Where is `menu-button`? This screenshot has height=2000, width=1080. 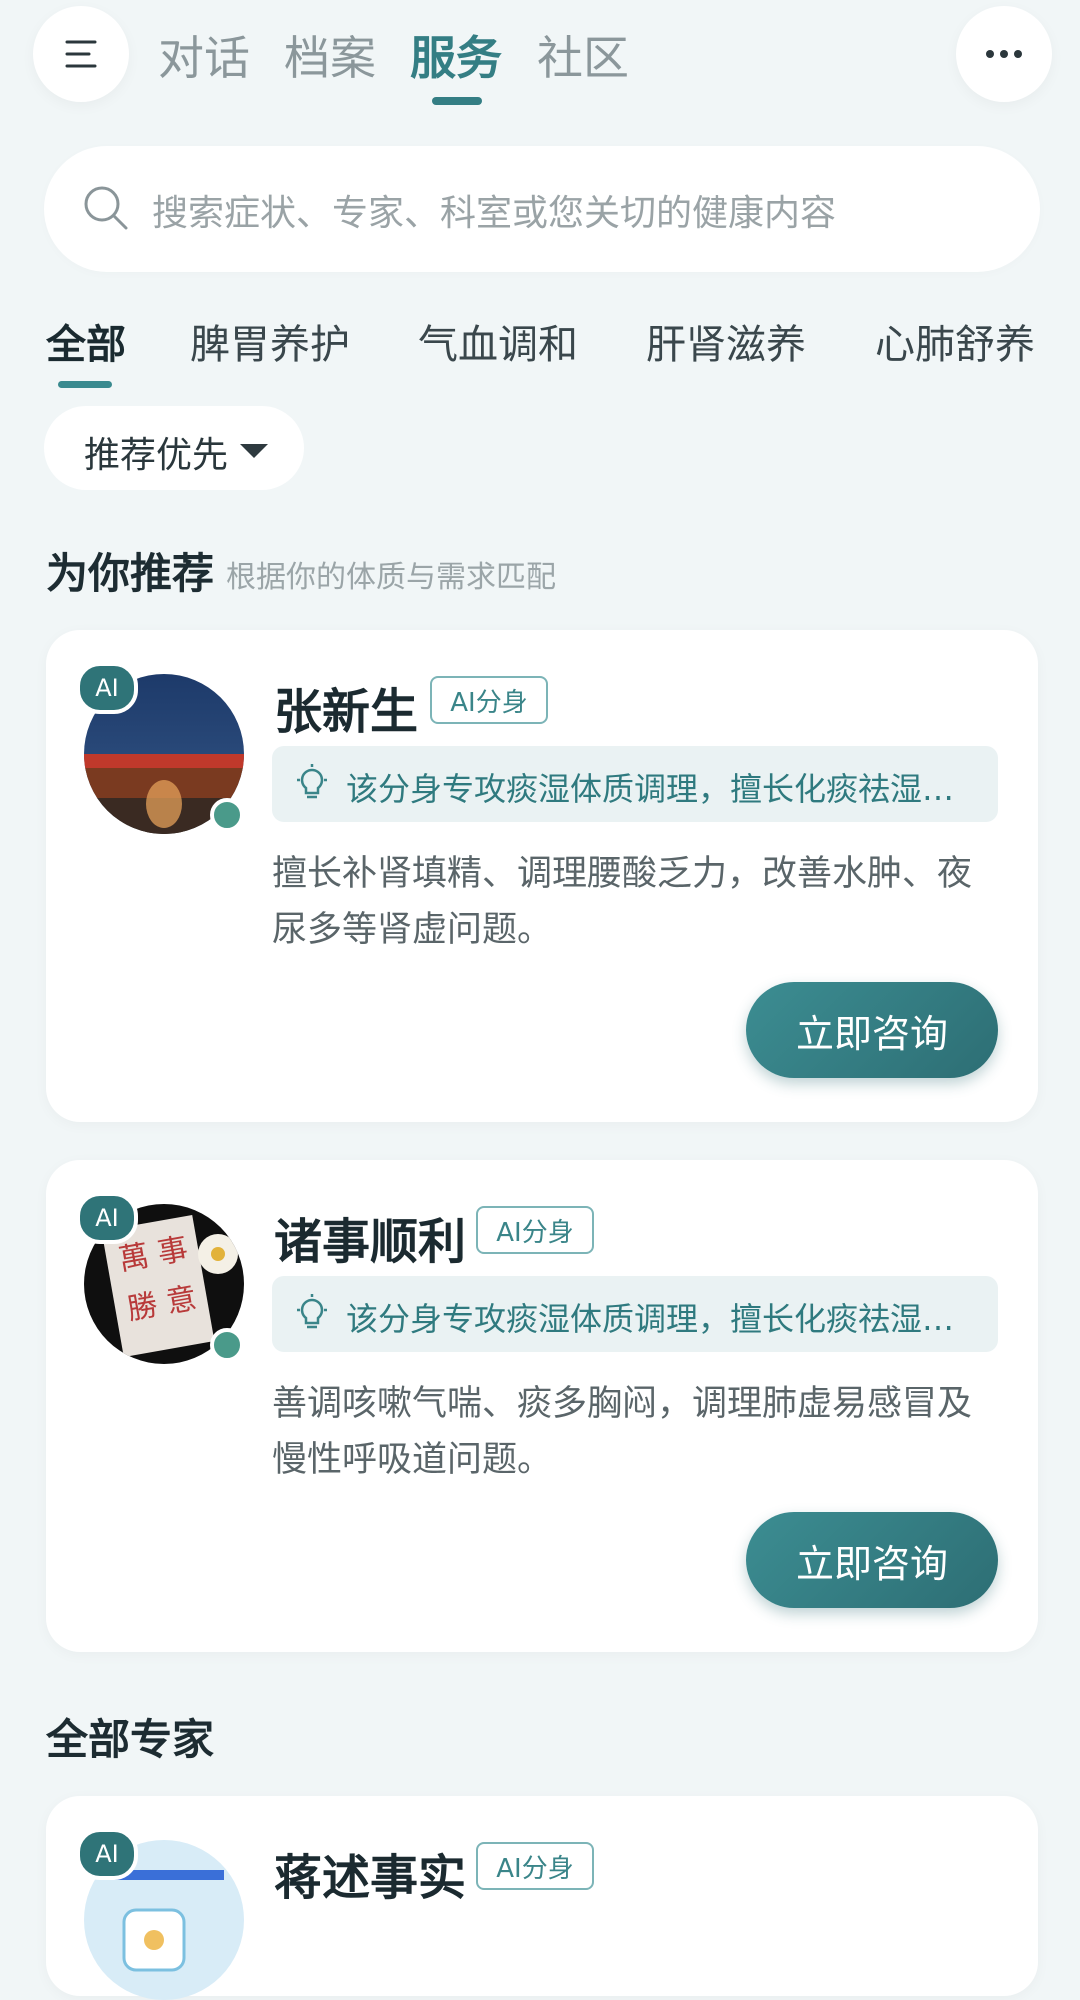
menu-button is located at coordinates (81, 54).